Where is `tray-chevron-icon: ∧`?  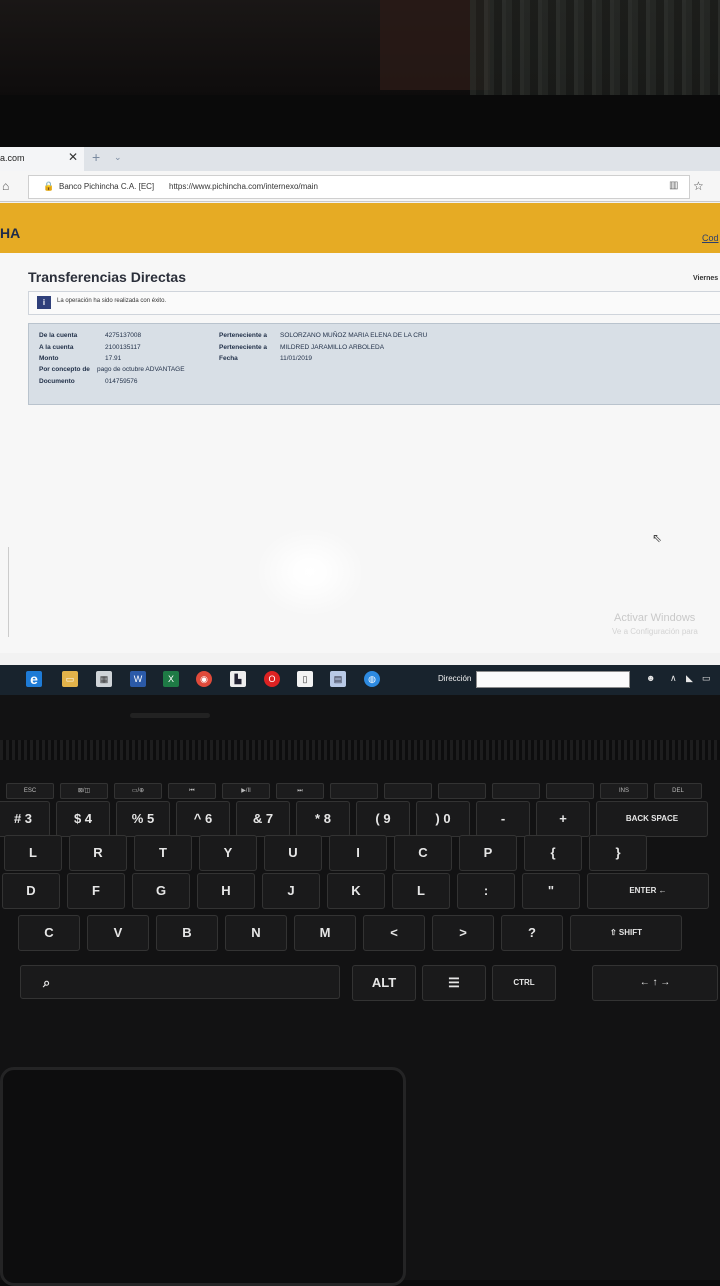 tray-chevron-icon: ∧ is located at coordinates (673, 678).